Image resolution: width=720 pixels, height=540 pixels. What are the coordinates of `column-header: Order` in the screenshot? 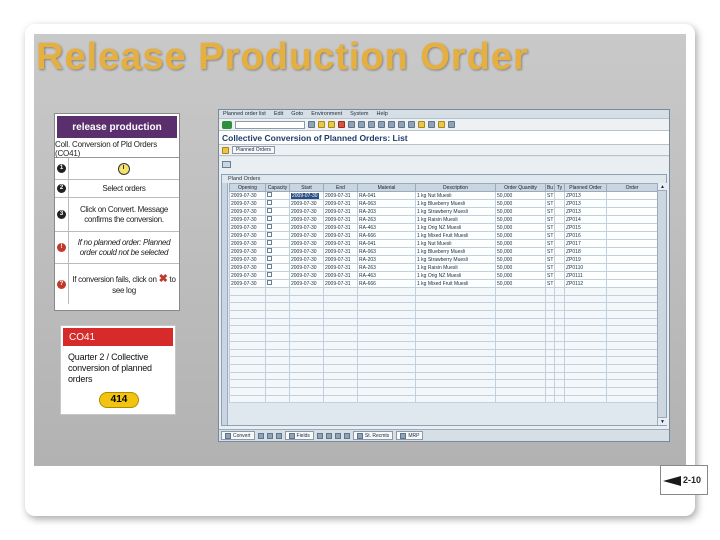 It's located at (632, 187).